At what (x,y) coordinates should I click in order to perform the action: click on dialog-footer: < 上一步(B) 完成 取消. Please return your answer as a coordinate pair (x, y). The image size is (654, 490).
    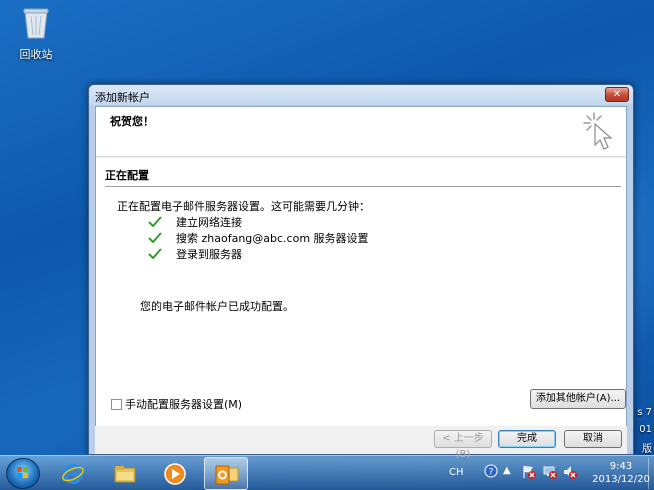
    Looking at the image, I should click on (361, 443).